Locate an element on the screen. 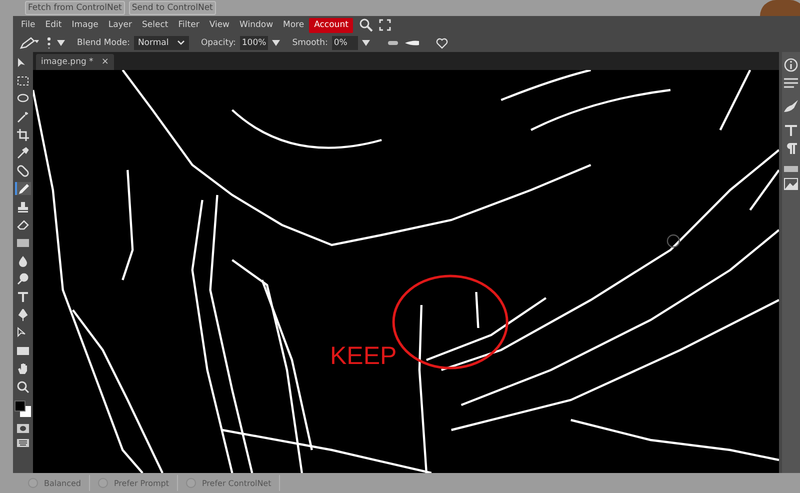  menu-item: File is located at coordinates (28, 25).